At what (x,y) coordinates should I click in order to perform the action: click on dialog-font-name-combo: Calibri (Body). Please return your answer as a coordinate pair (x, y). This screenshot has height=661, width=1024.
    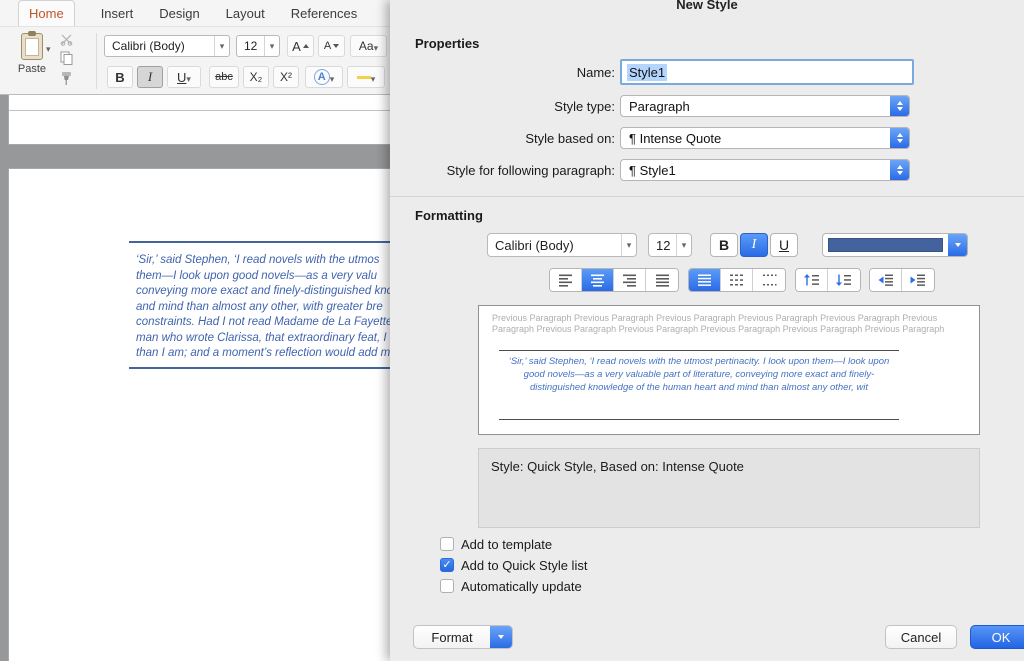
    Looking at the image, I should click on (562, 245).